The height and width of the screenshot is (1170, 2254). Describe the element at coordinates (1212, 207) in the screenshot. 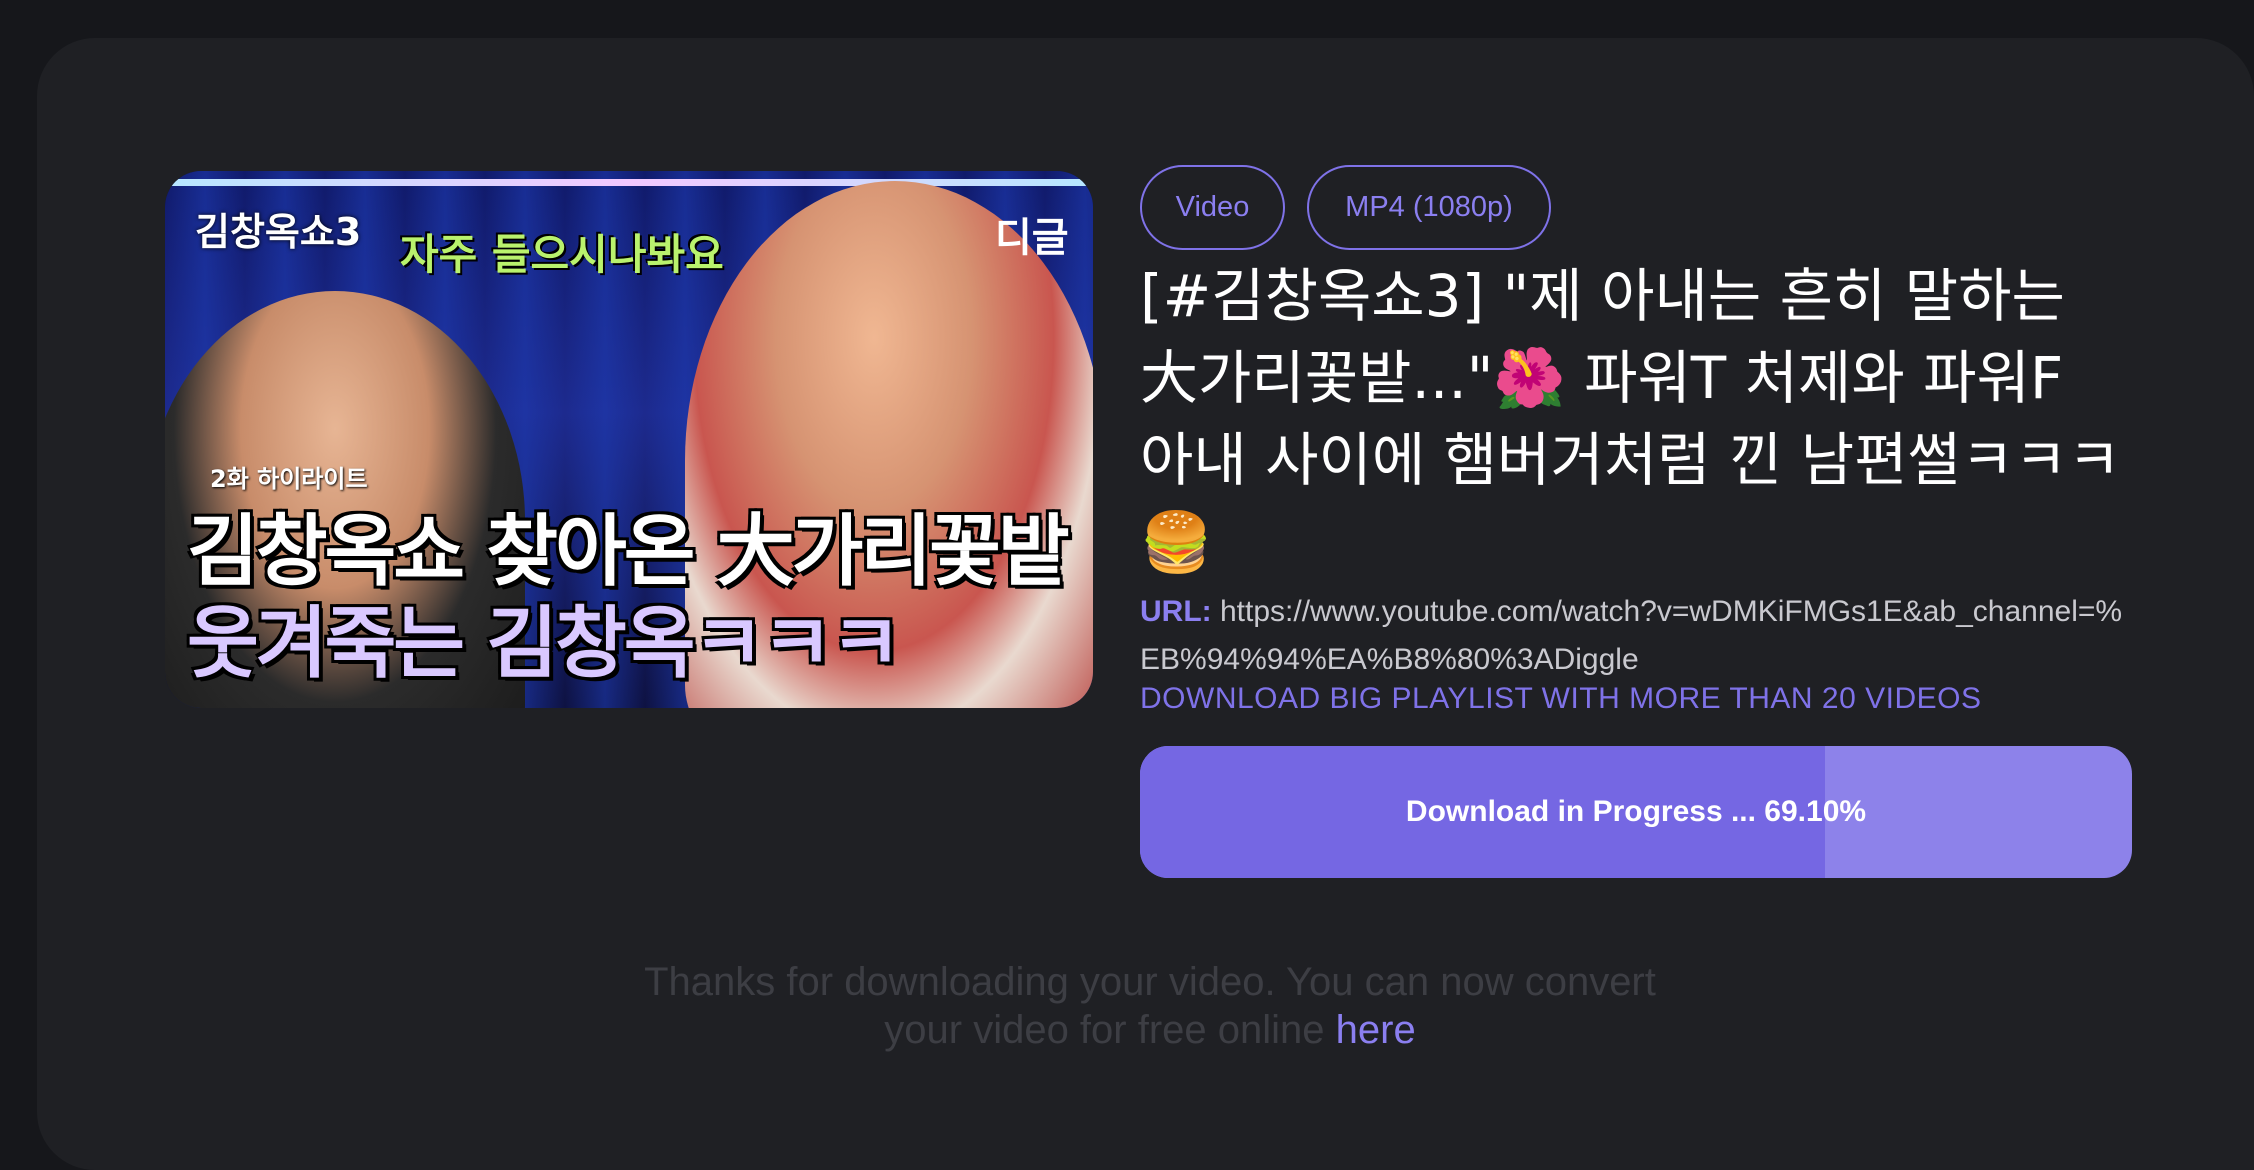

I see `type-tag: Video` at that location.